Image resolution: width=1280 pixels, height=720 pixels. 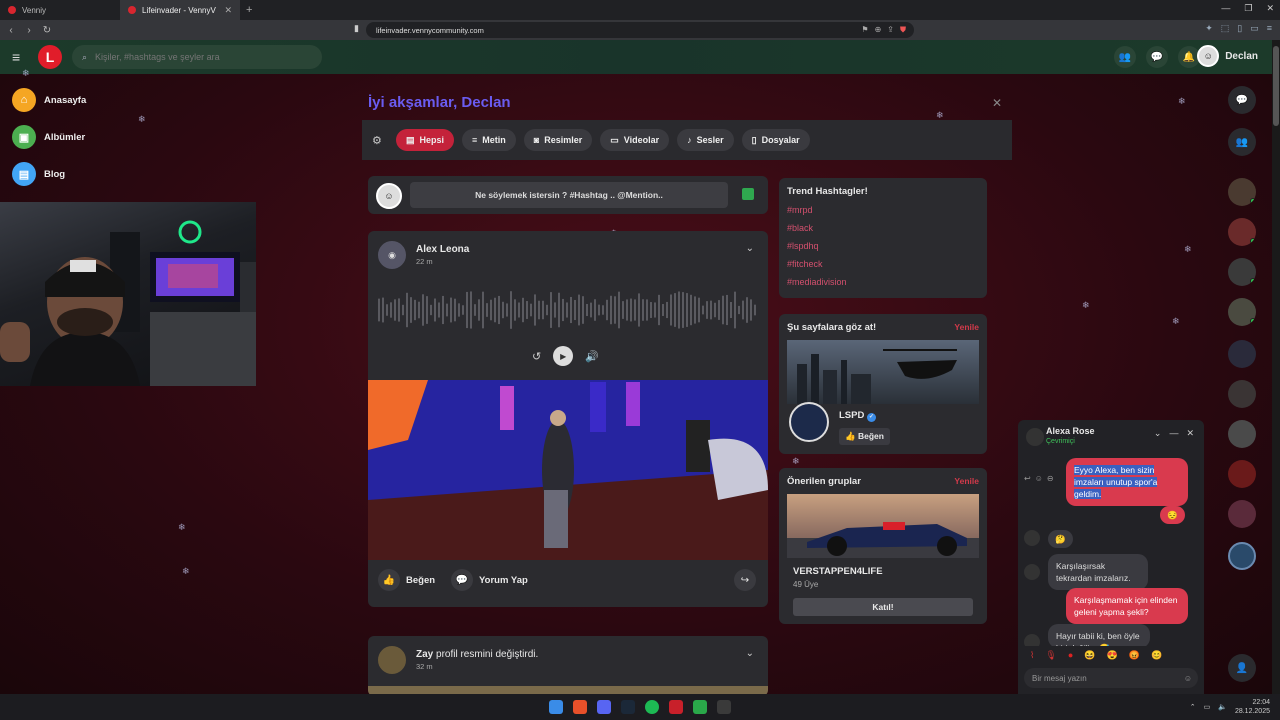 I want to click on filter-text-button: ≡ Metin, so click(x=489, y=140).